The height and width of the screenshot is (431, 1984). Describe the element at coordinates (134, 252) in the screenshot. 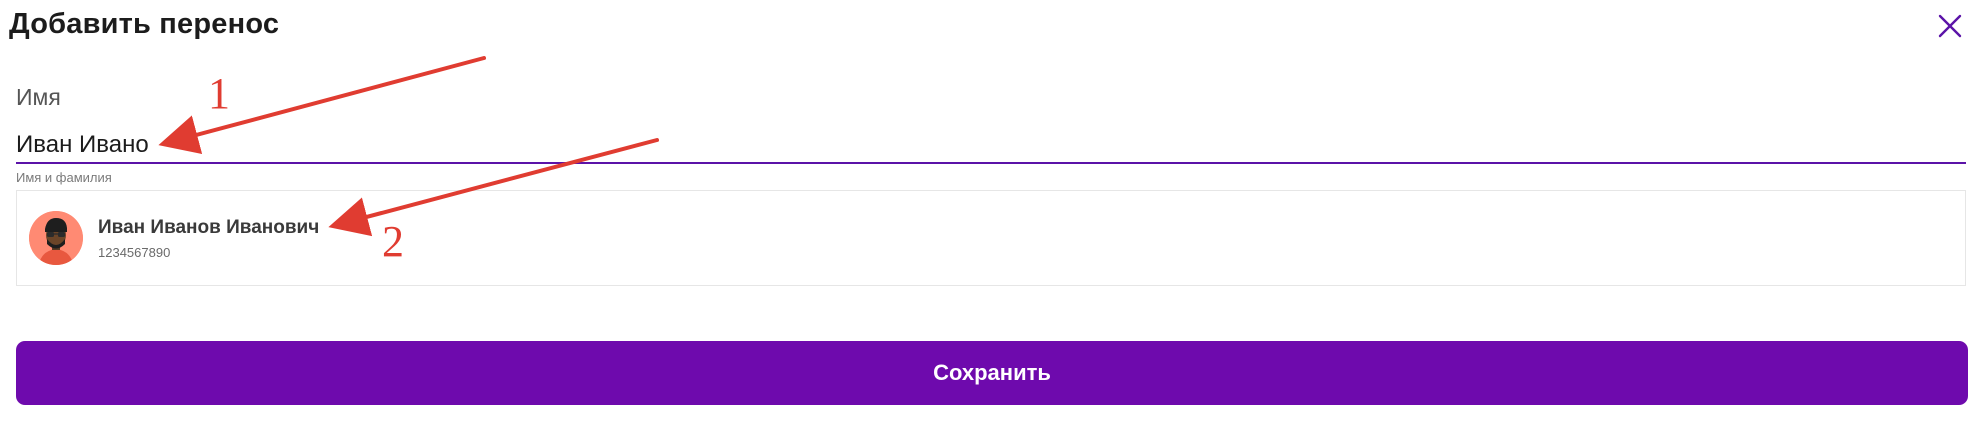

I see `suggestion-phone: 1234567890` at that location.